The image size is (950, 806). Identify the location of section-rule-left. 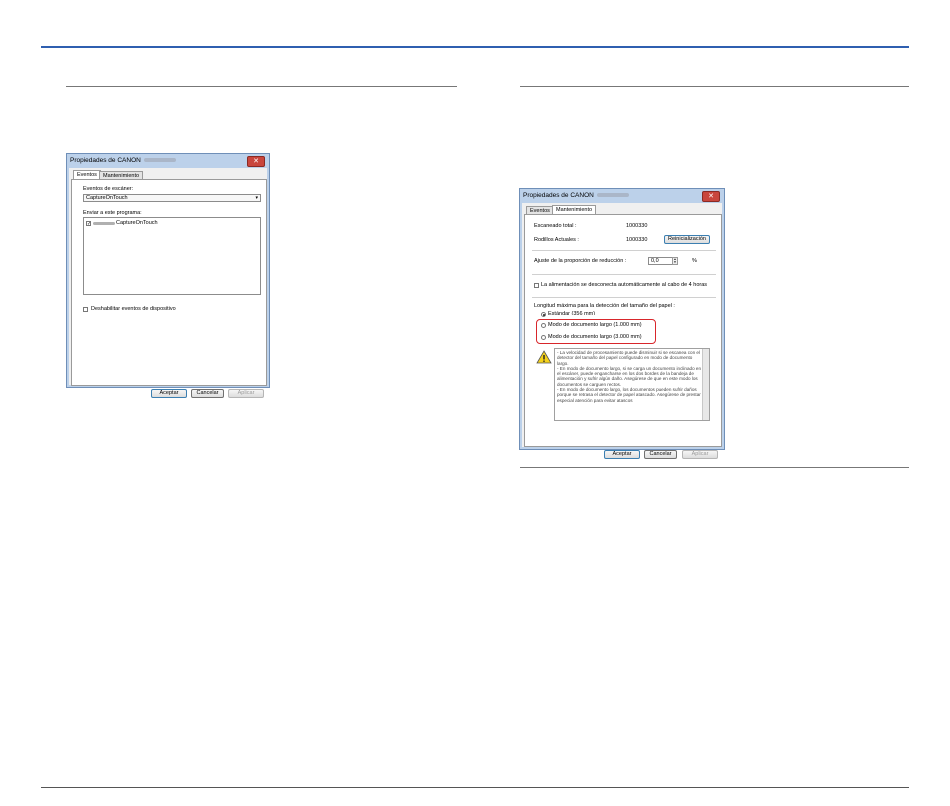
(261, 86).